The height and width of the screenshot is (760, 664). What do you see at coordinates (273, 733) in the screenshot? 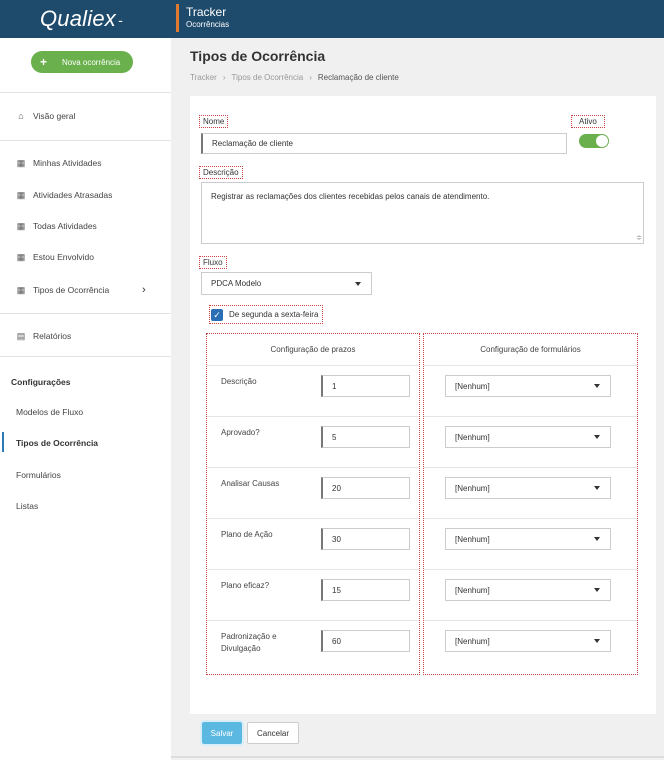
I see `cancel-button: Cancelar` at bounding box center [273, 733].